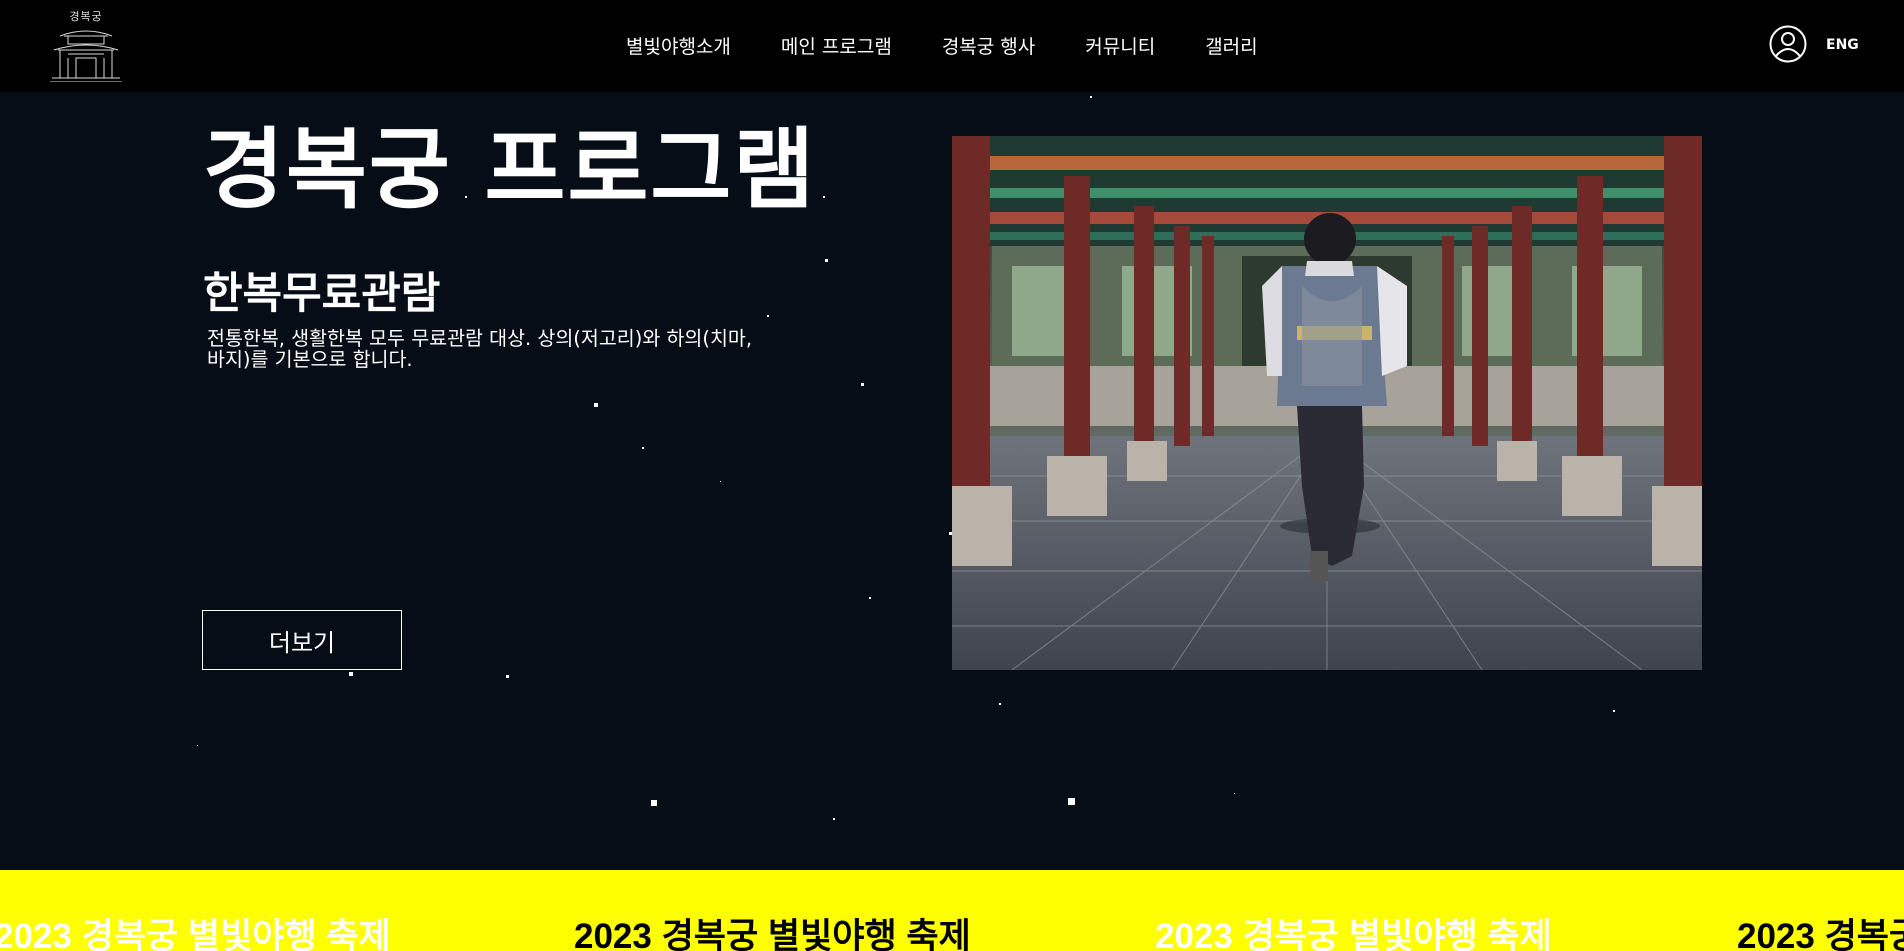 This screenshot has height=951, width=1904. I want to click on palace-logo: 경복궁, so click(86, 45).